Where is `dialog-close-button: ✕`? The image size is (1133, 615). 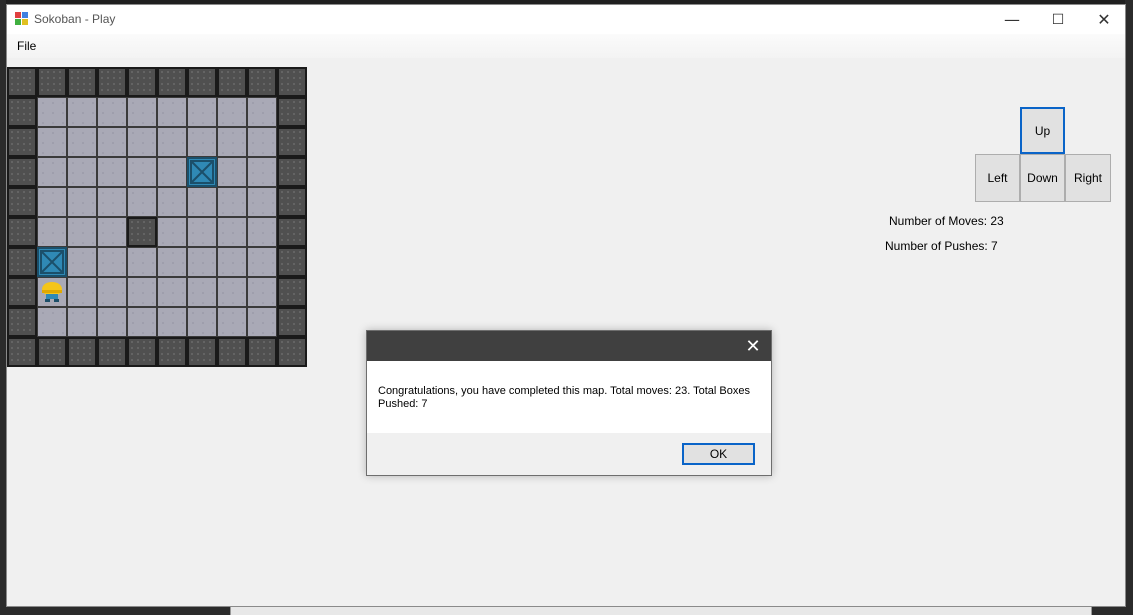
dialog-close-button: ✕ is located at coordinates (753, 346).